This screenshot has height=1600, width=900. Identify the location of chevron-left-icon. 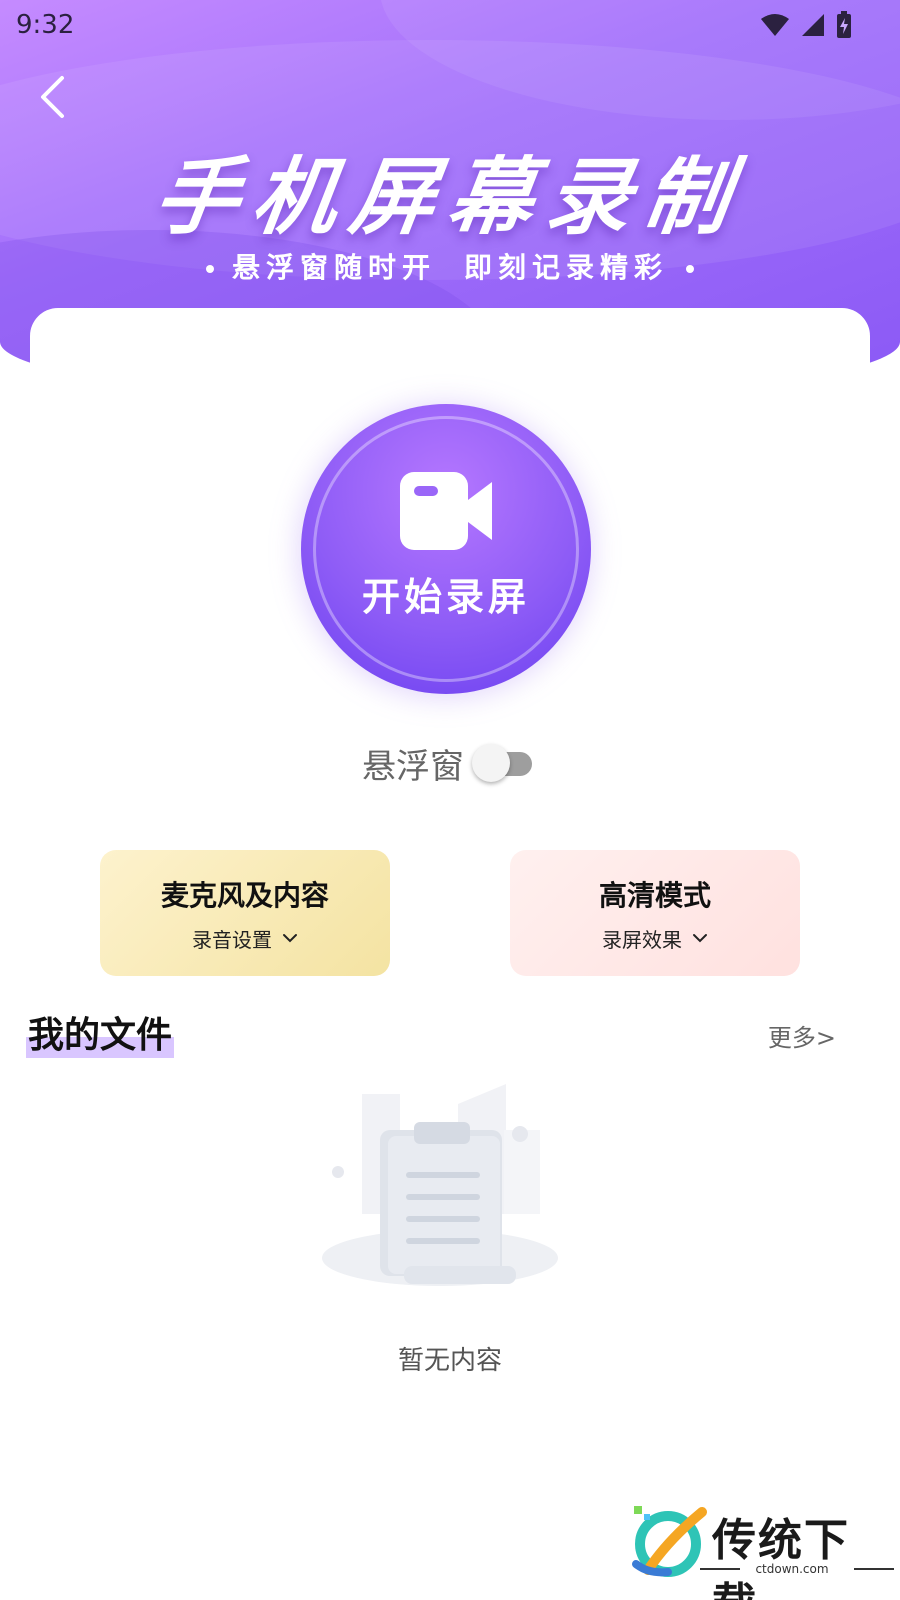
(52, 97).